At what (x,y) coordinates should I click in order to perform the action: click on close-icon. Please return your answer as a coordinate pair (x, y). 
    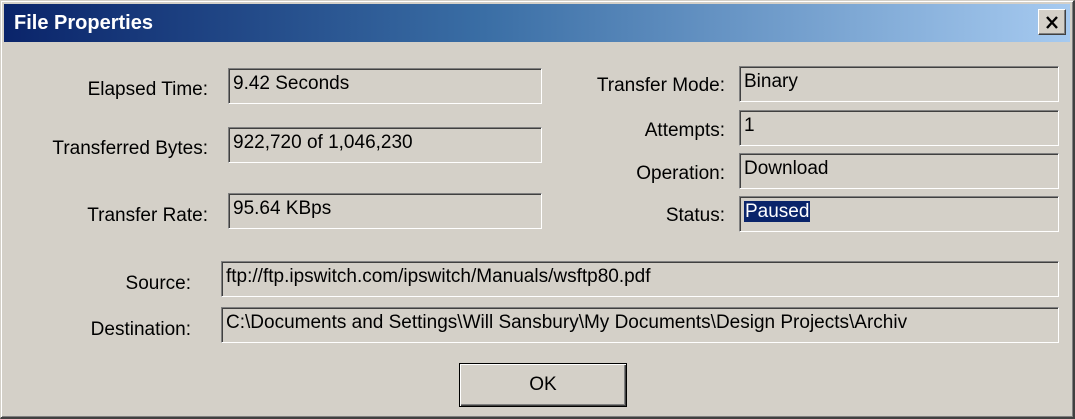
    Looking at the image, I should click on (1052, 22).